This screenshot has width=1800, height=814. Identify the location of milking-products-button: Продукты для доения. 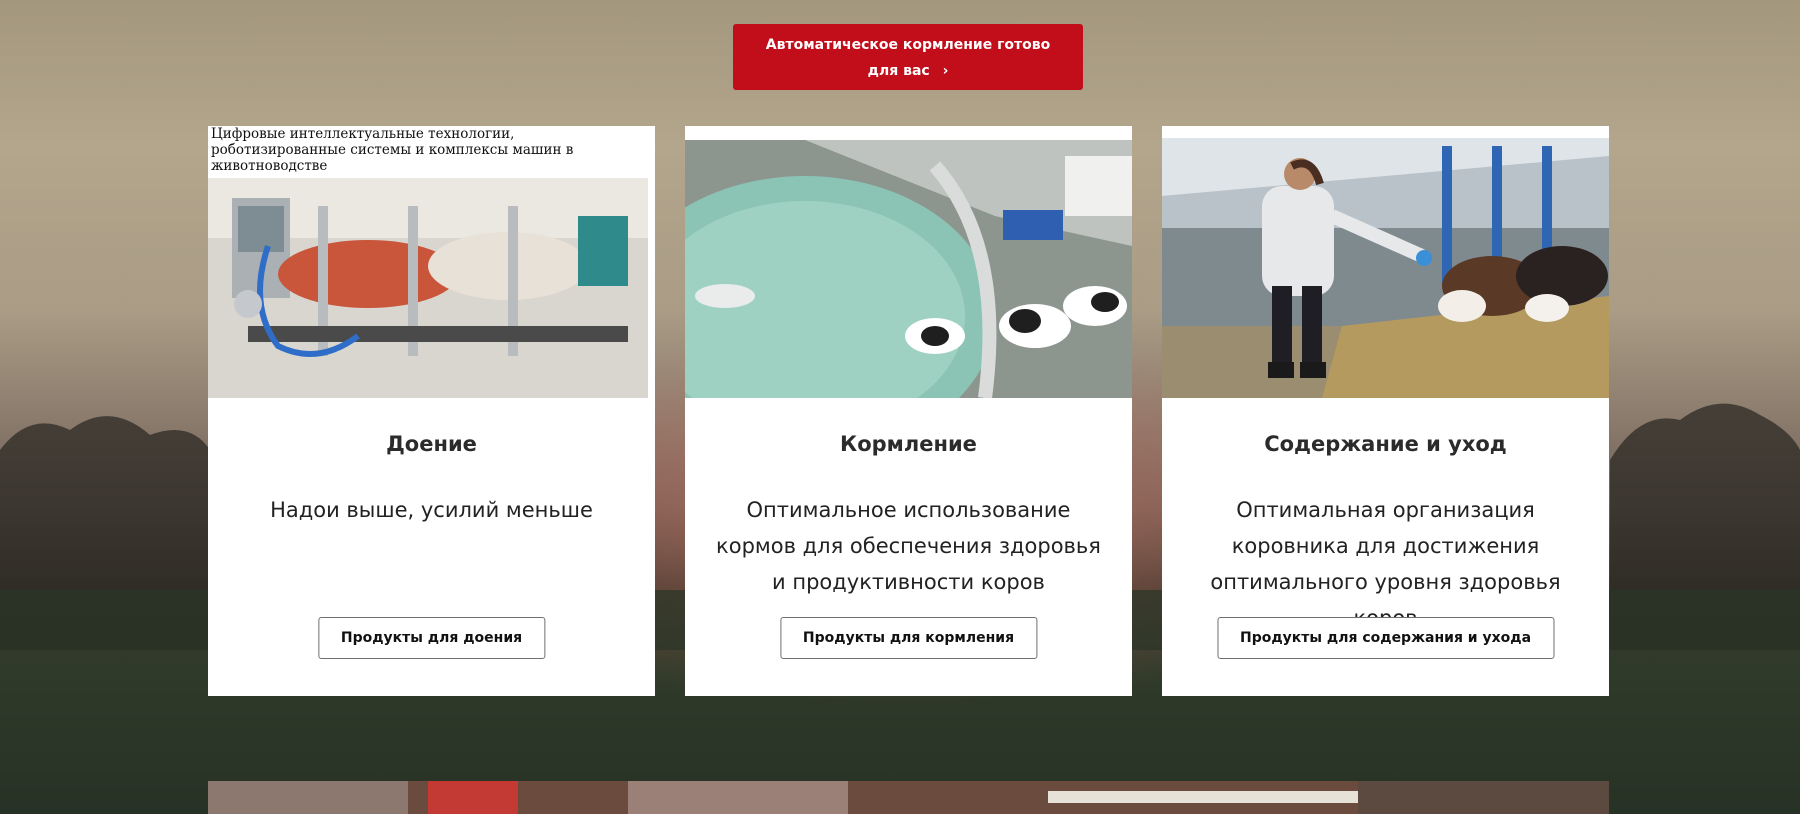
(431, 638).